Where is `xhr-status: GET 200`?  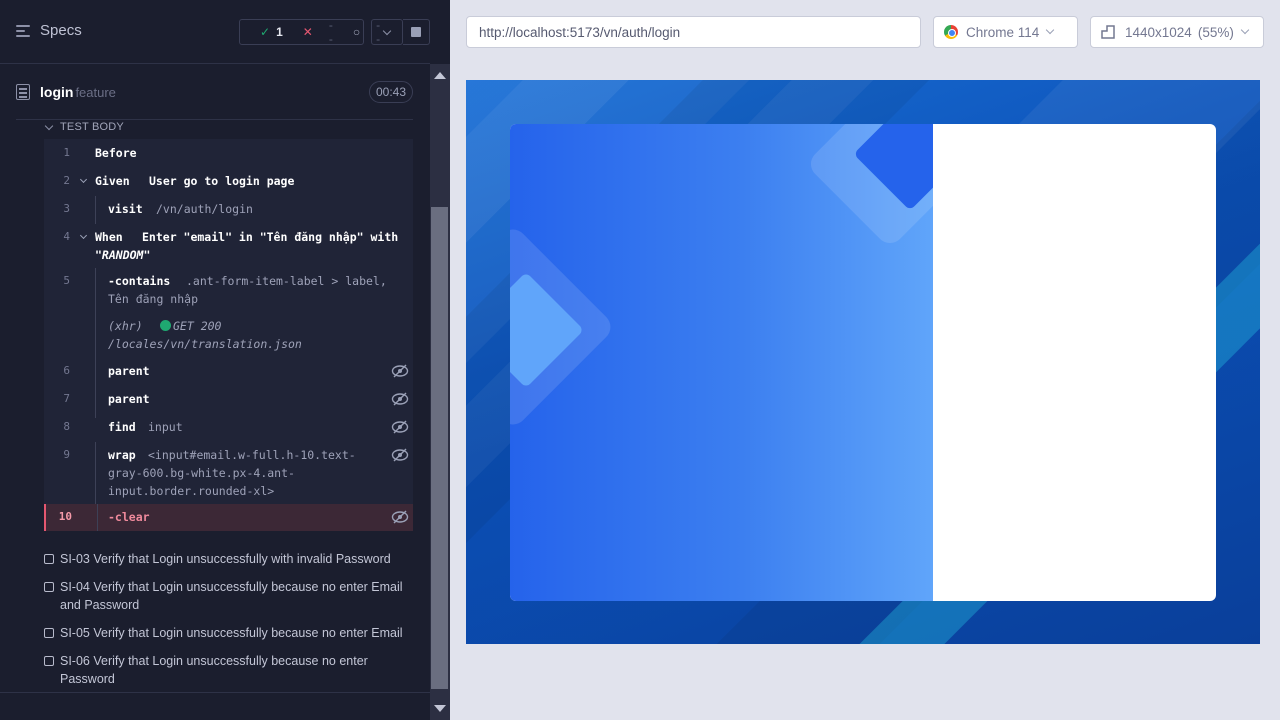 xhr-status: GET 200 is located at coordinates (197, 326).